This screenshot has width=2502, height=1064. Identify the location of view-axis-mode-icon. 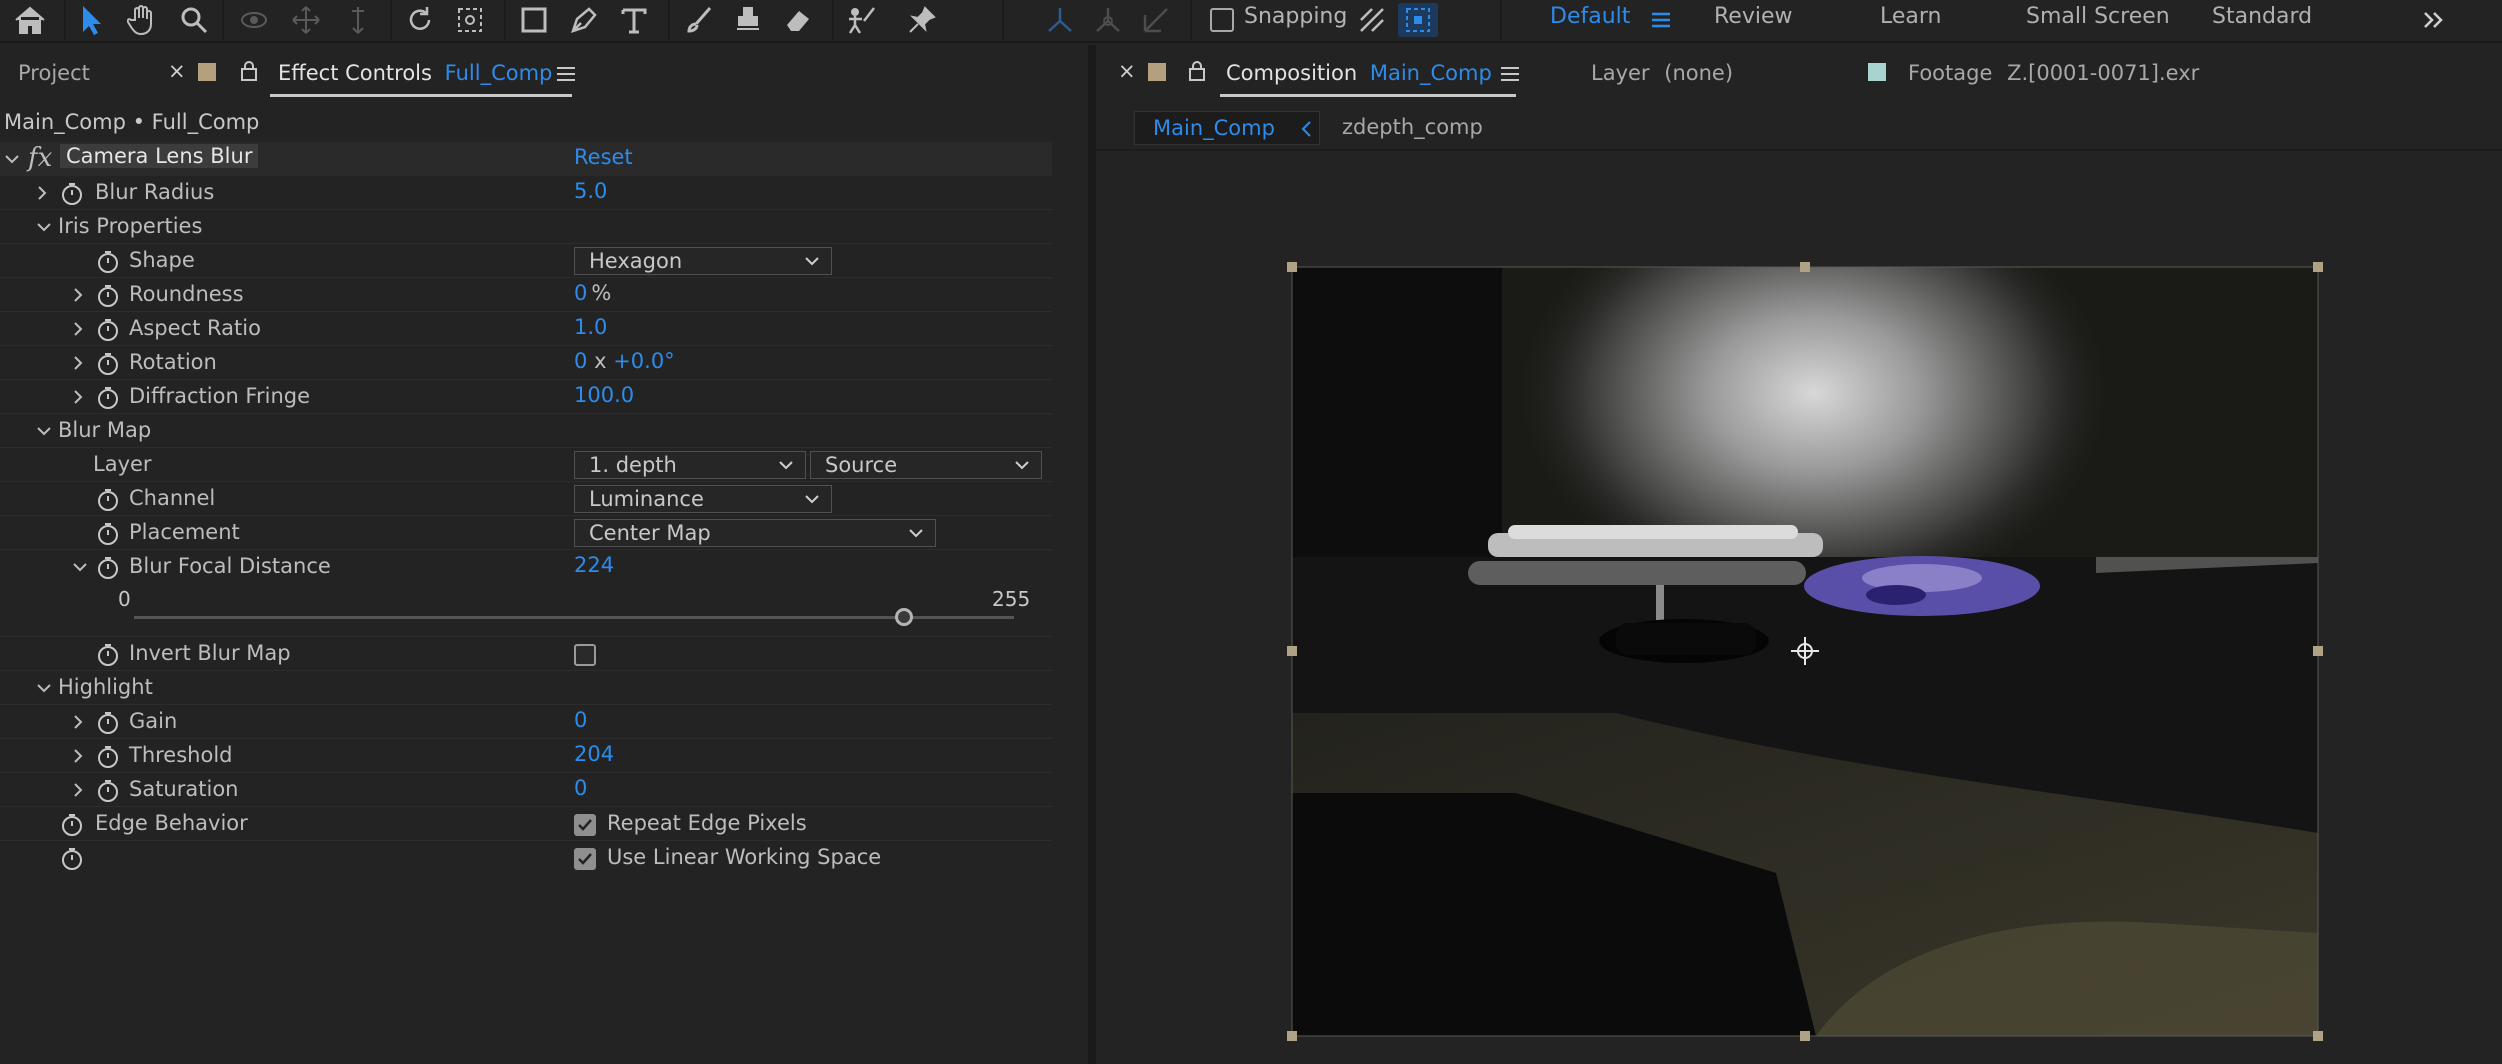
(1156, 20).